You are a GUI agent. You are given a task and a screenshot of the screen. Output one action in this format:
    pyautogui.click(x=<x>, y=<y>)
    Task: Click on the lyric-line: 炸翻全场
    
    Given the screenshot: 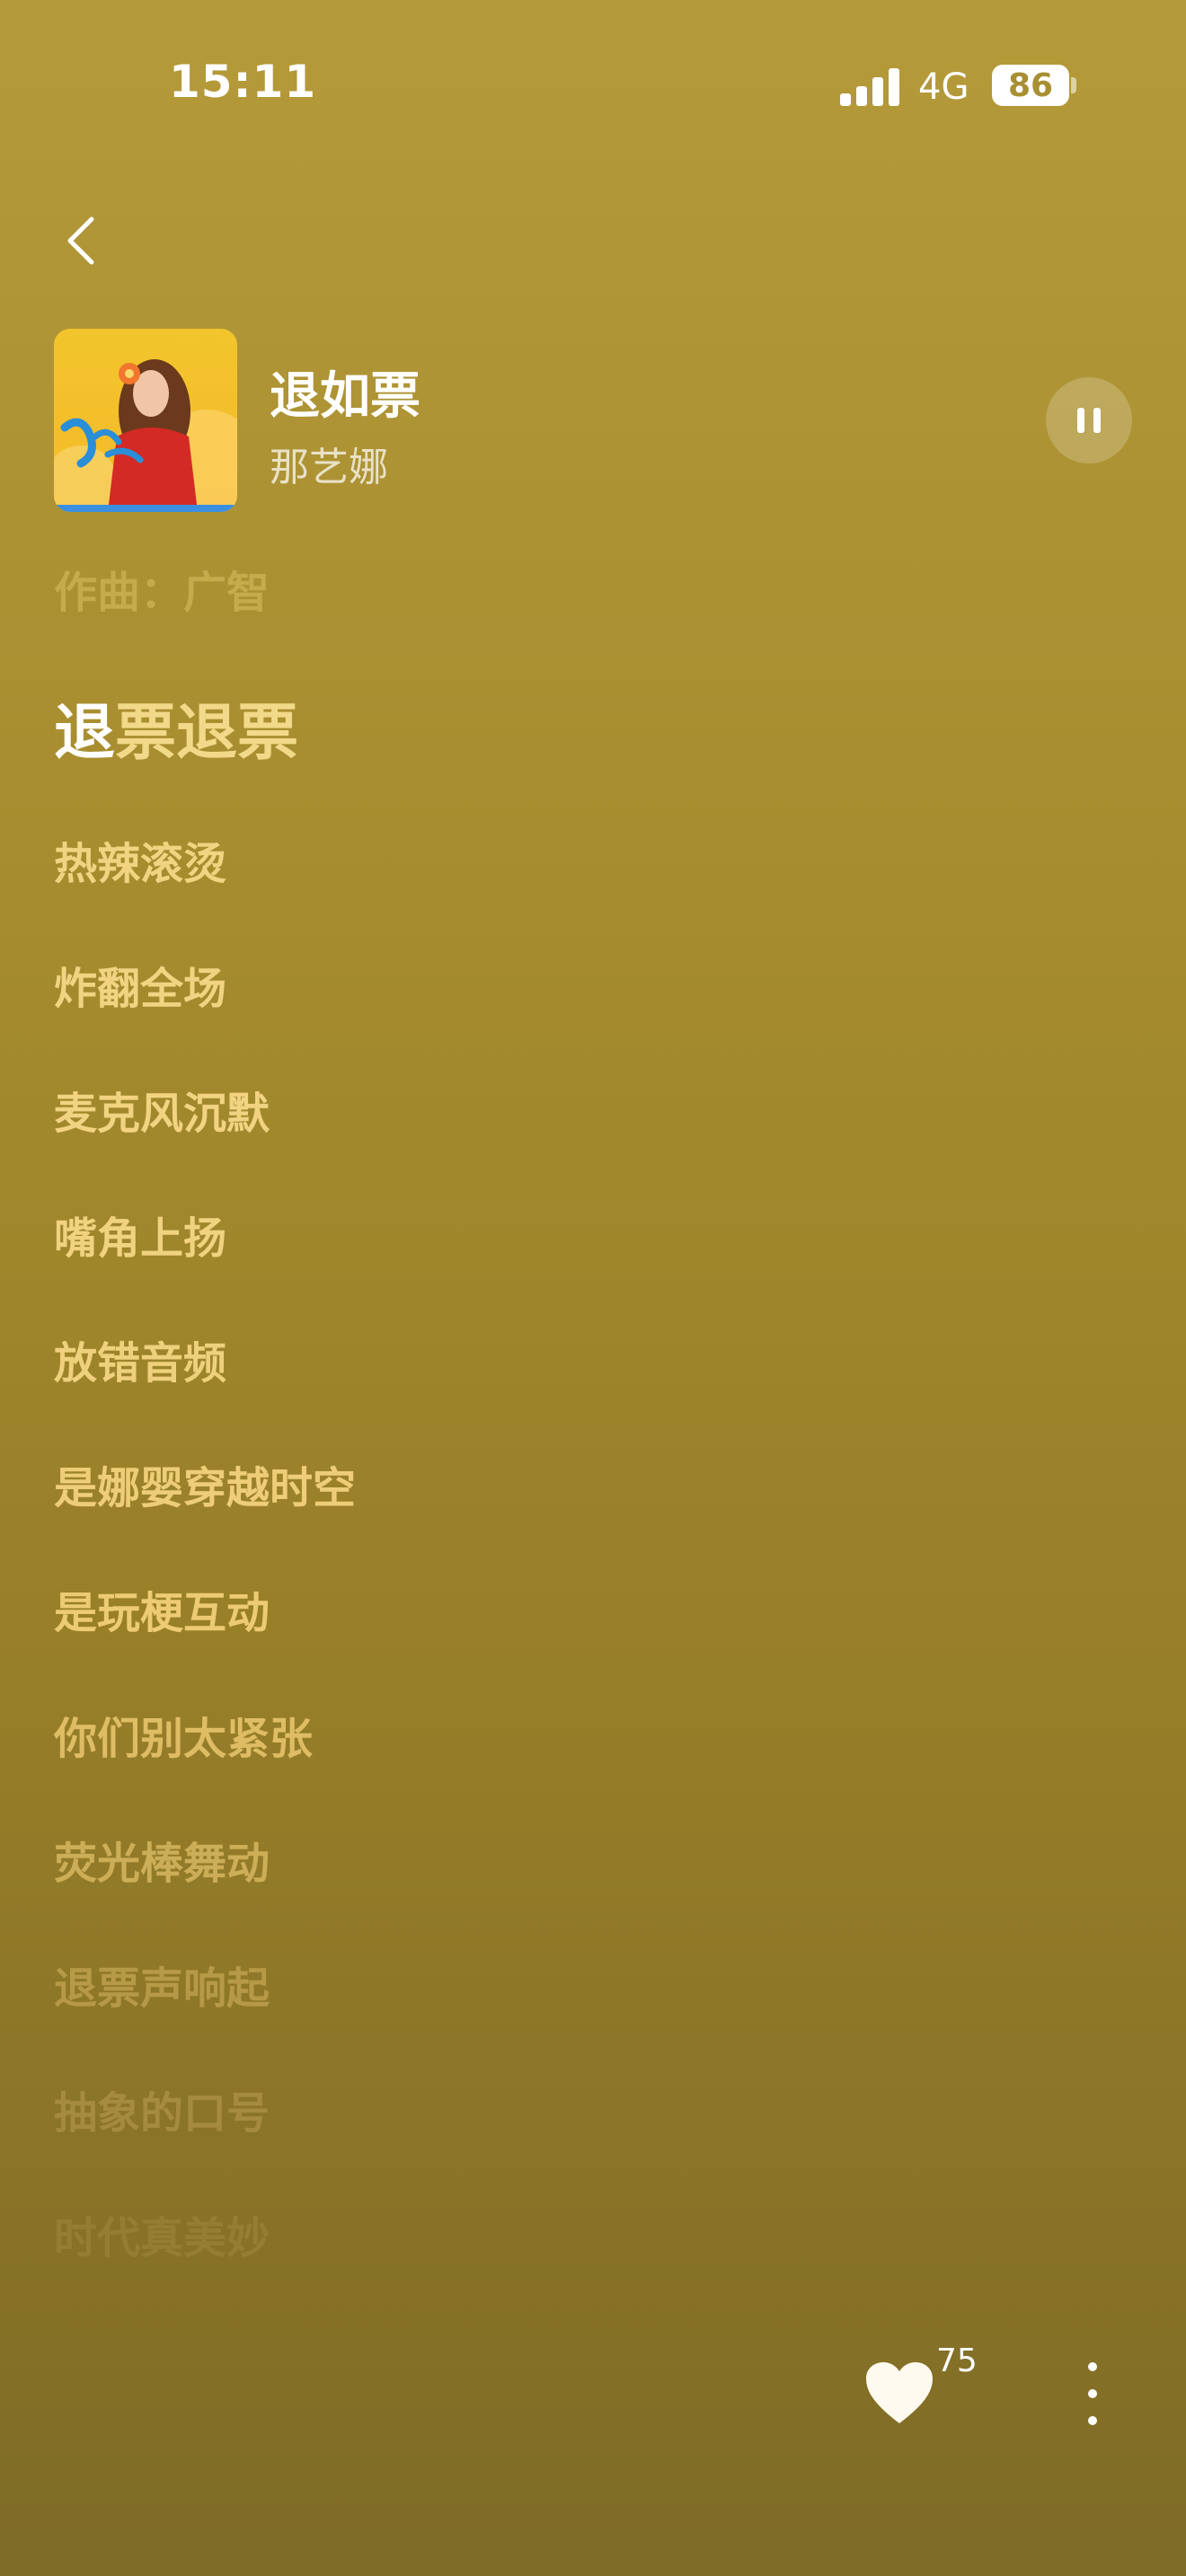 What is the action you would take?
    pyautogui.click(x=140, y=985)
    